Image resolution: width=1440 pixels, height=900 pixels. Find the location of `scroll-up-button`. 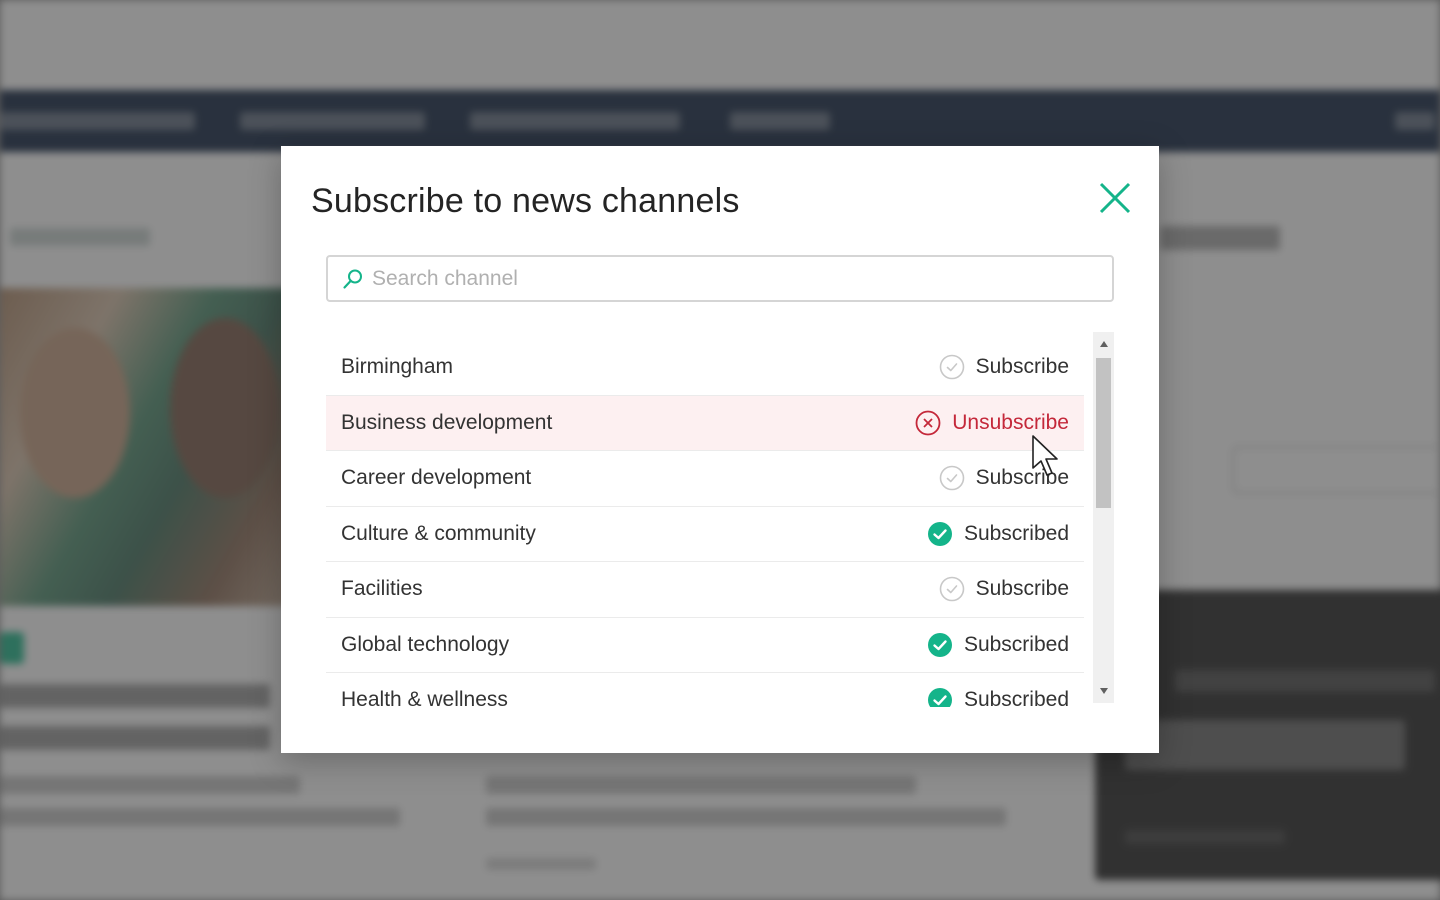

scroll-up-button is located at coordinates (1103, 344).